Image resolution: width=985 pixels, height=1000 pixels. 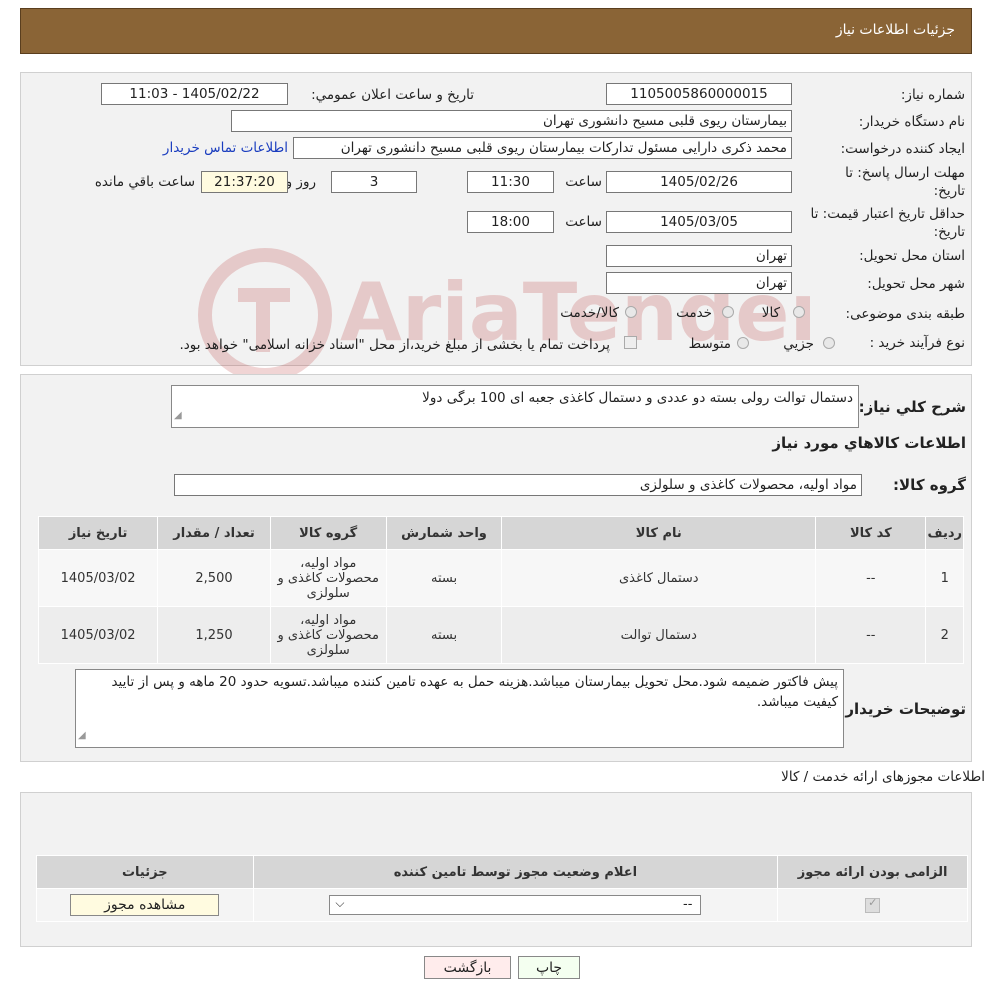 I want to click on need-number-label: شماره نیاز:, so click(x=932, y=95).